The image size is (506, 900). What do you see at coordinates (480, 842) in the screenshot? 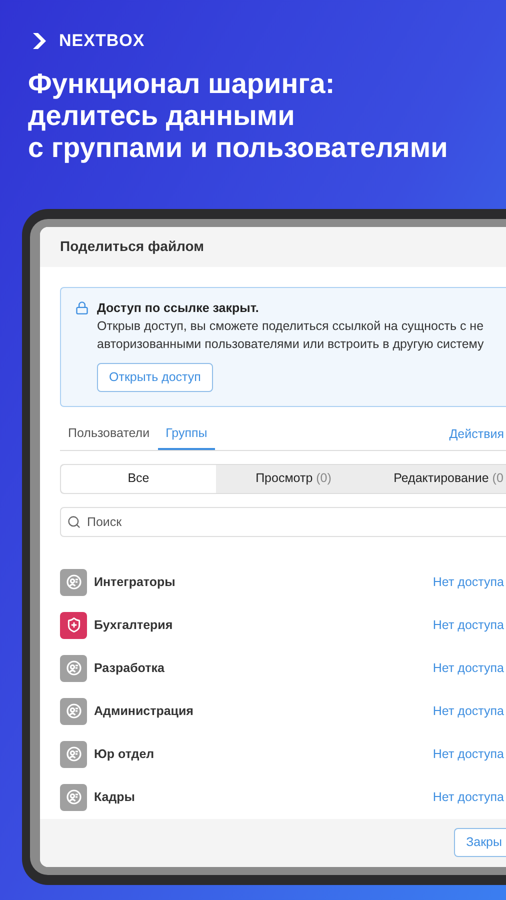
I see `close-button: Закры` at bounding box center [480, 842].